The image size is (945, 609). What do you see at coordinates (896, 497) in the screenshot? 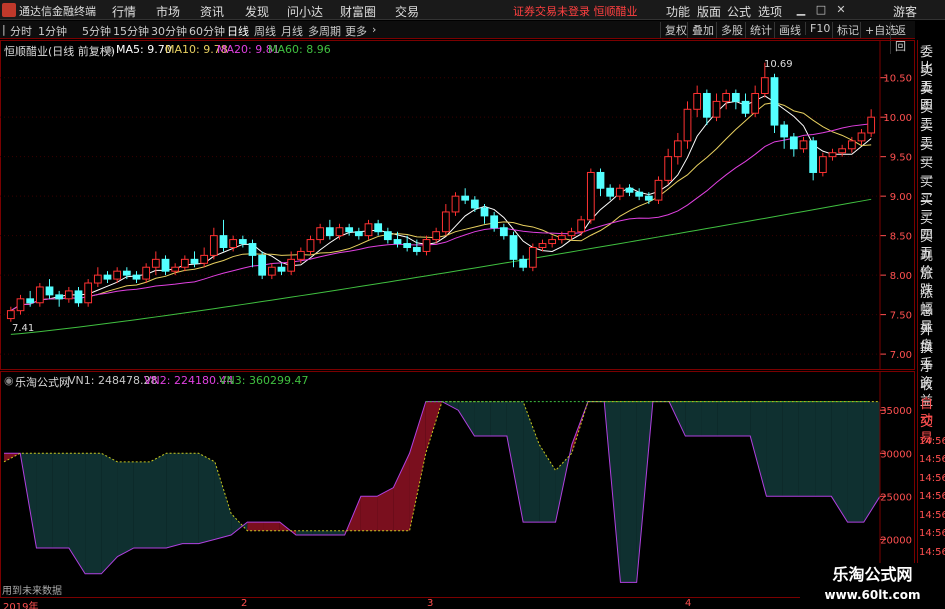
I see `y-tick-label: 25000` at bounding box center [896, 497].